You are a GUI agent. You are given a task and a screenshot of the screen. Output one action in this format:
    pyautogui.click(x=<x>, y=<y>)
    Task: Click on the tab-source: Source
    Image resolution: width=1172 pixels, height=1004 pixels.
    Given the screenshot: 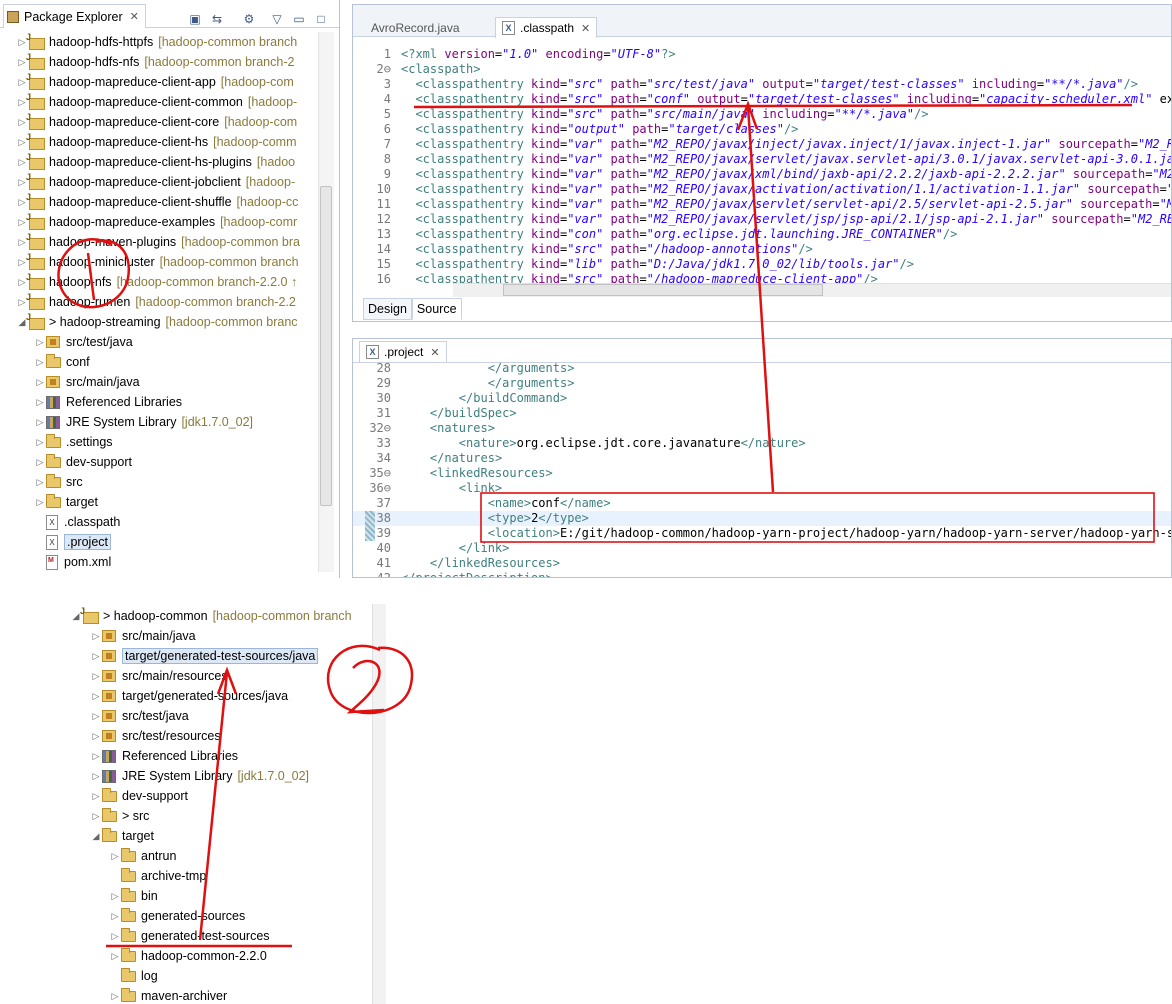 What is the action you would take?
    pyautogui.click(x=436, y=309)
    